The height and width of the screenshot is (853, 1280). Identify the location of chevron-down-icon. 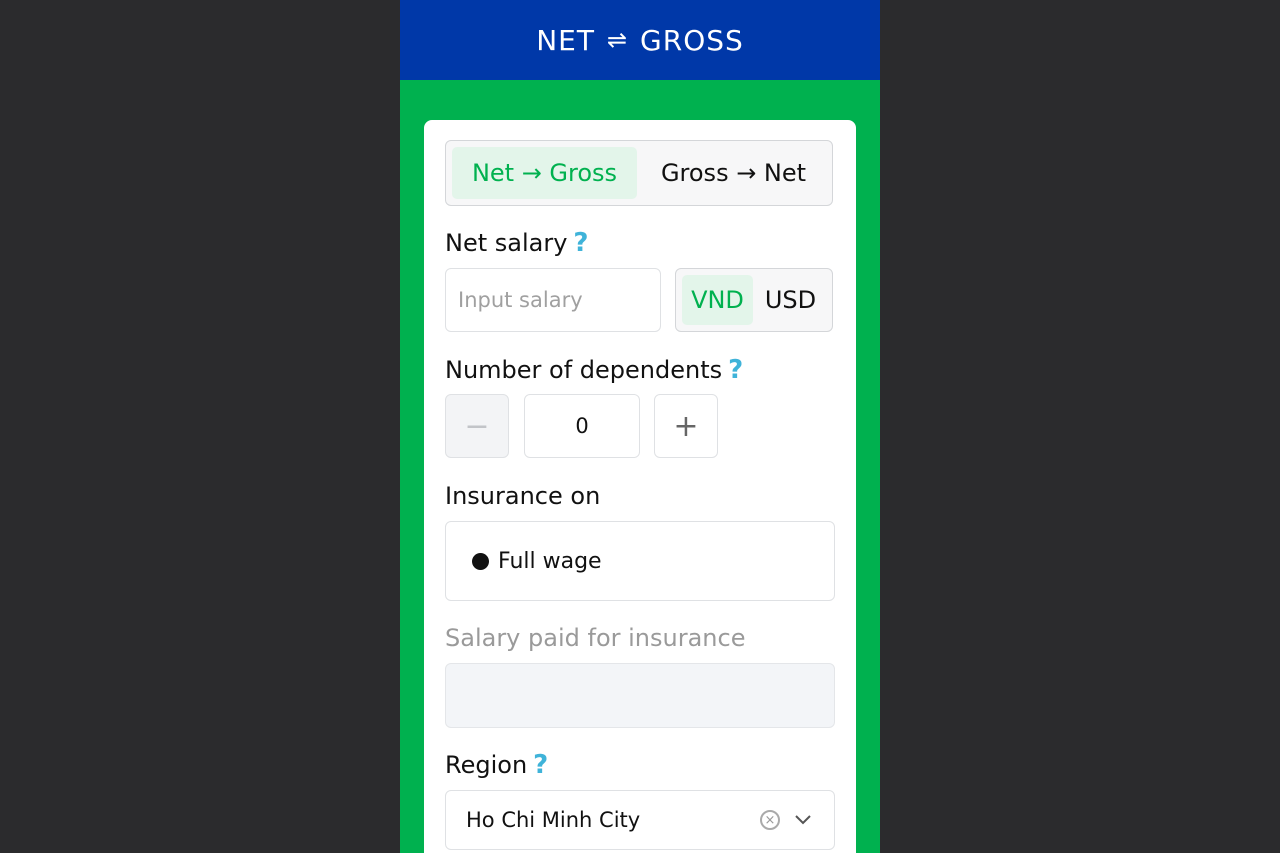
(803, 820).